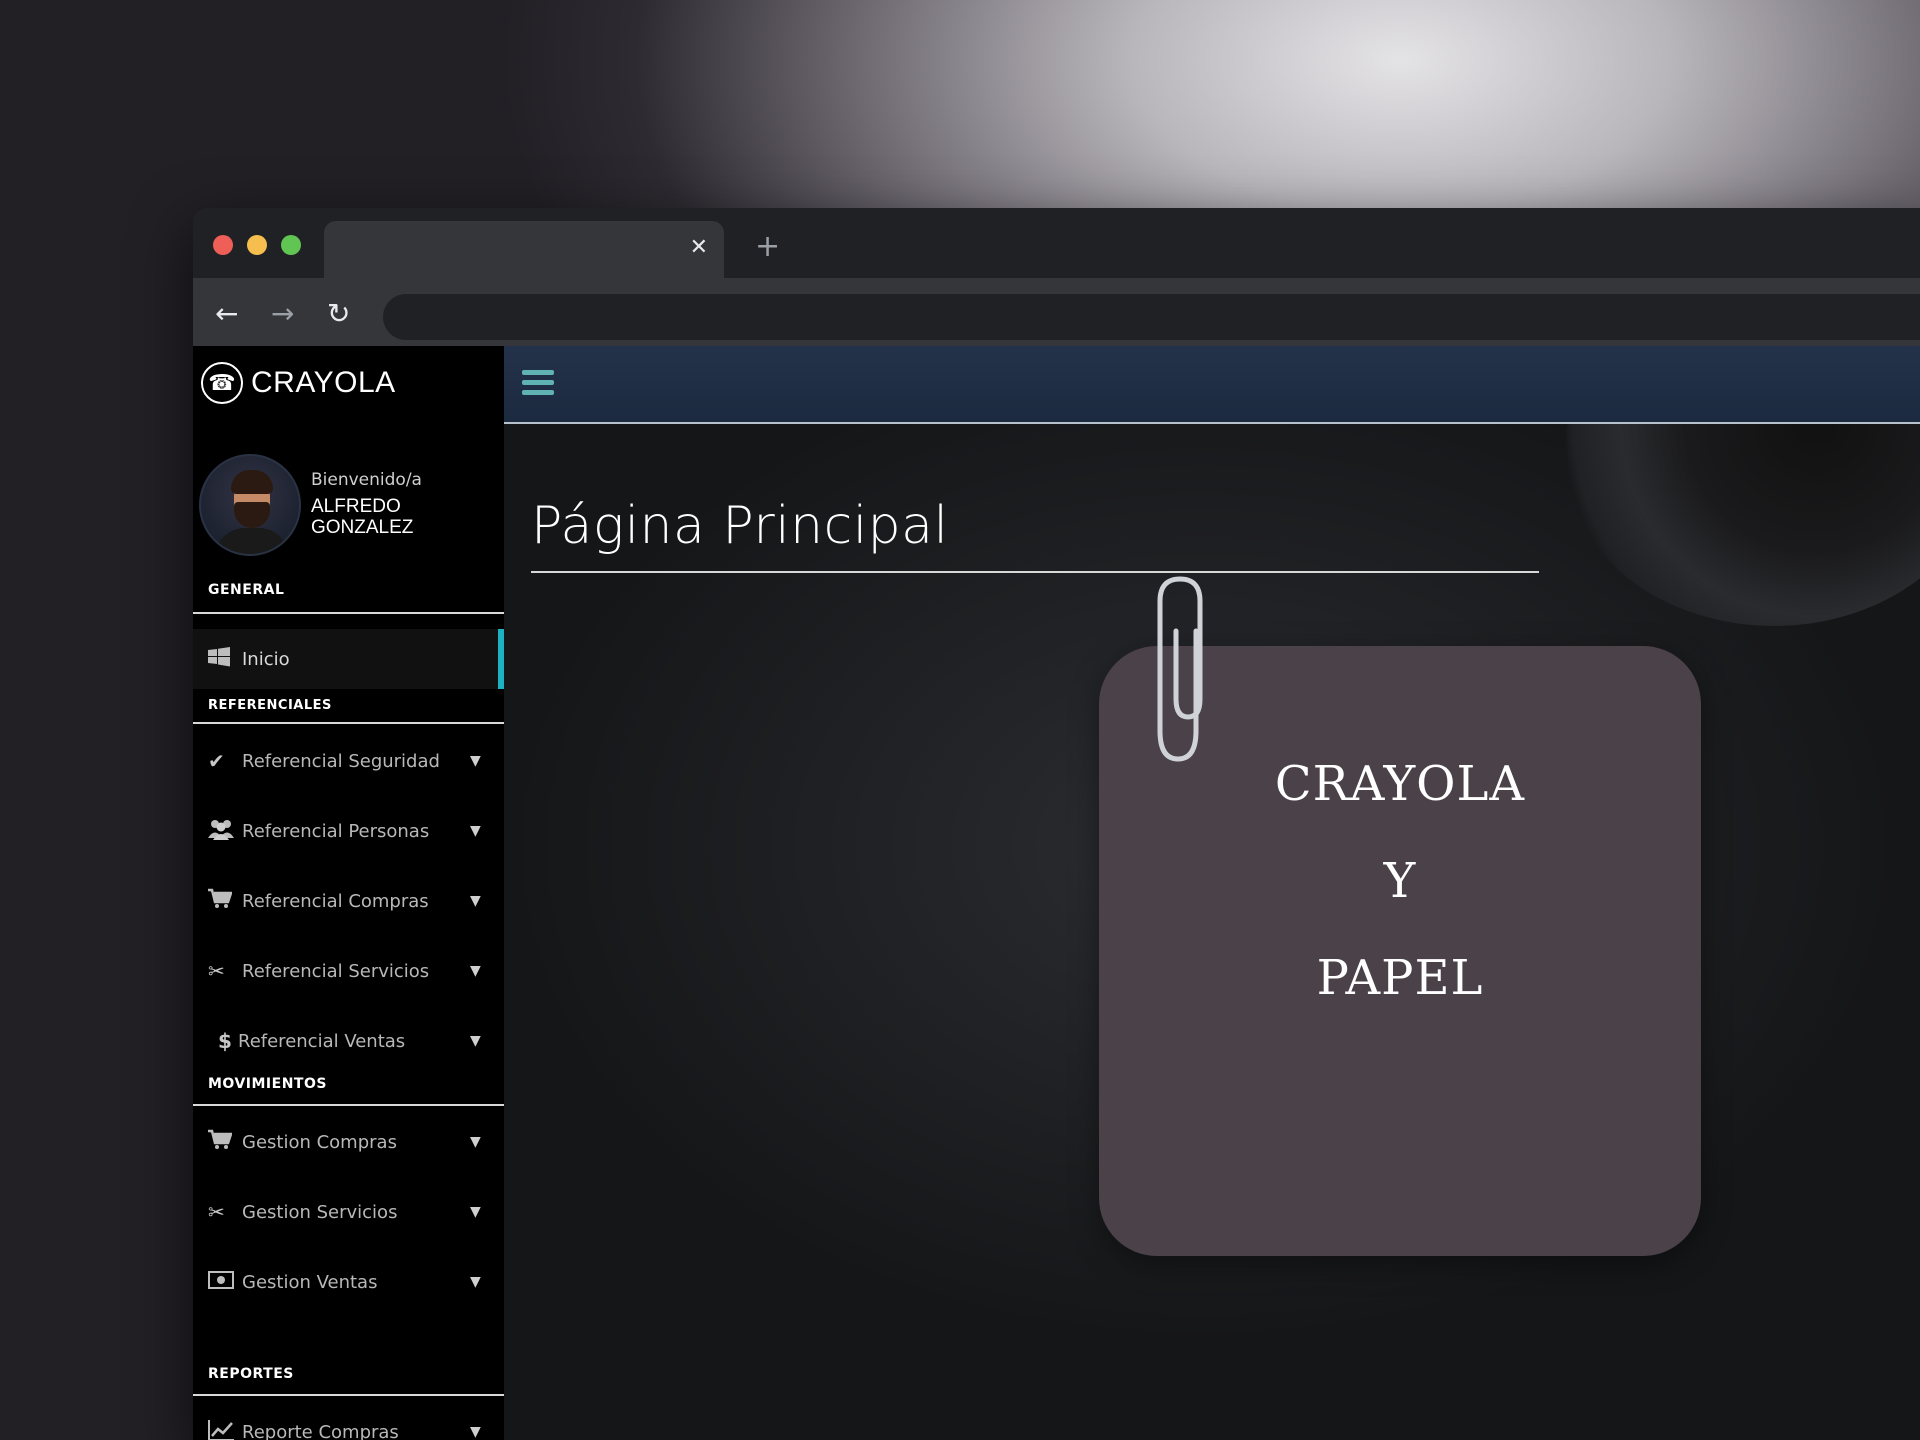 This screenshot has width=1920, height=1440. I want to click on brand-name: CRAYOLA, so click(323, 382).